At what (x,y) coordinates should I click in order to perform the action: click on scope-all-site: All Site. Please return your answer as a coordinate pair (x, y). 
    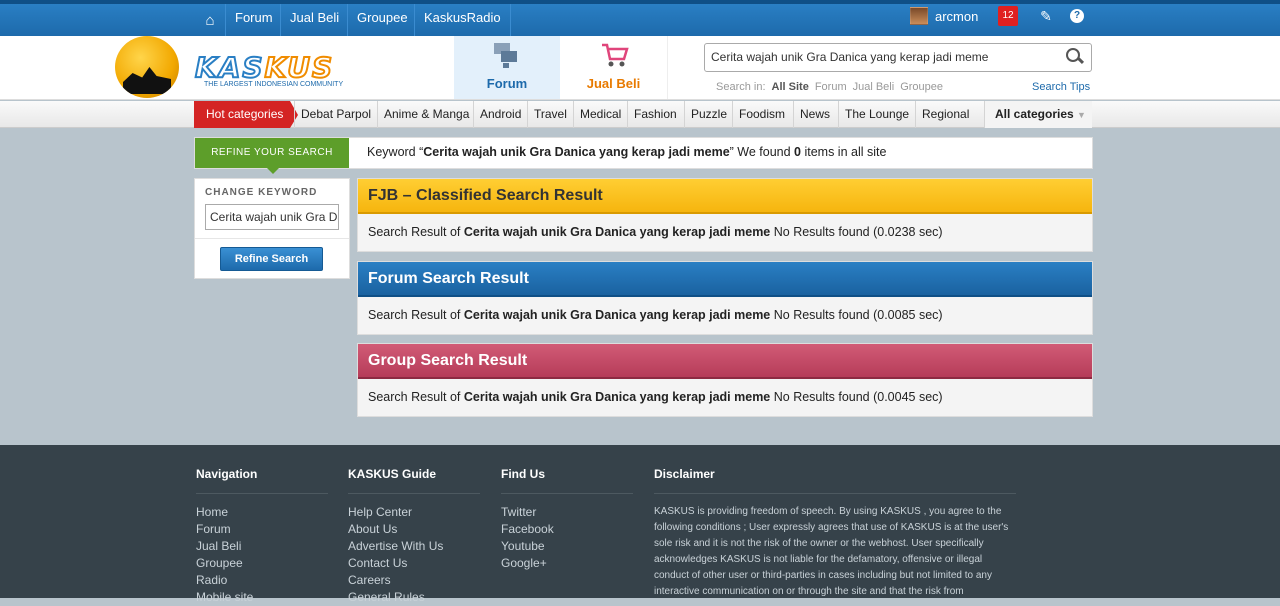
    Looking at the image, I should click on (790, 87).